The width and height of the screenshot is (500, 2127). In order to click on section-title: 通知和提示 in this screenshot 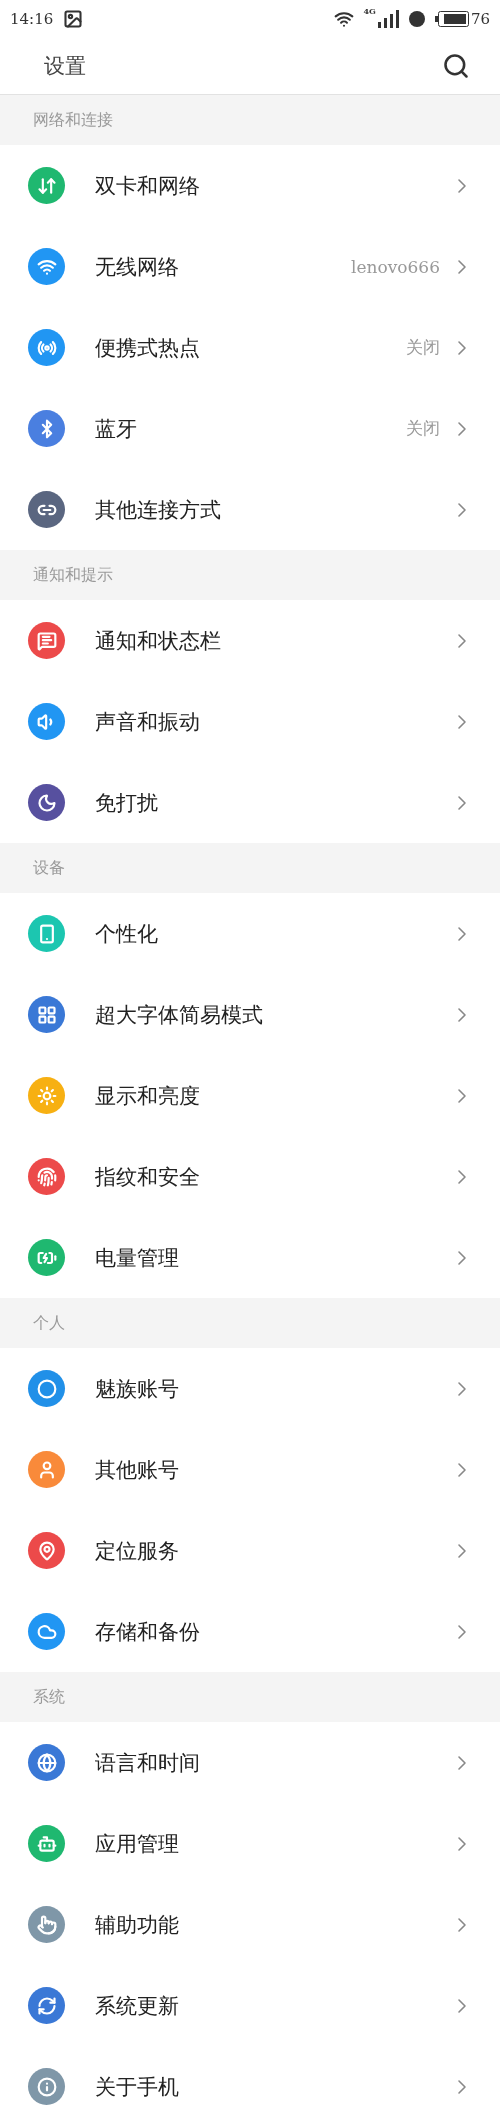, I will do `click(73, 575)`.